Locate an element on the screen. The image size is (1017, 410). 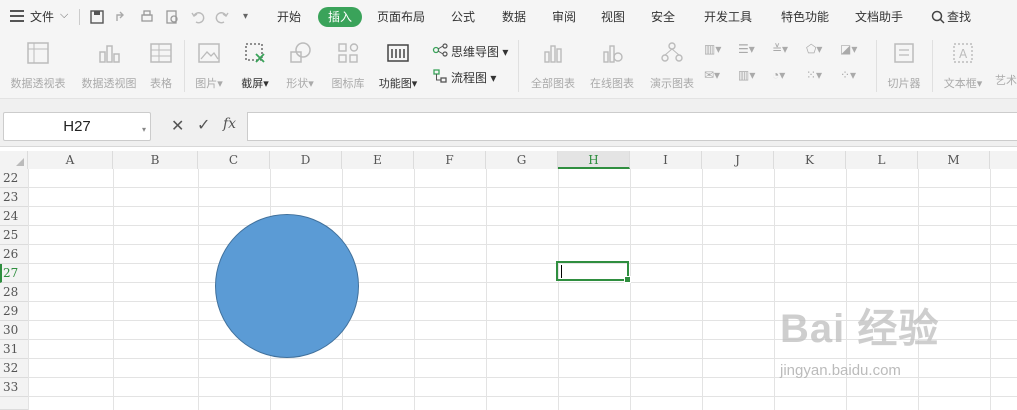
all-charts-button: 全部图表 is located at coordinates (553, 65).